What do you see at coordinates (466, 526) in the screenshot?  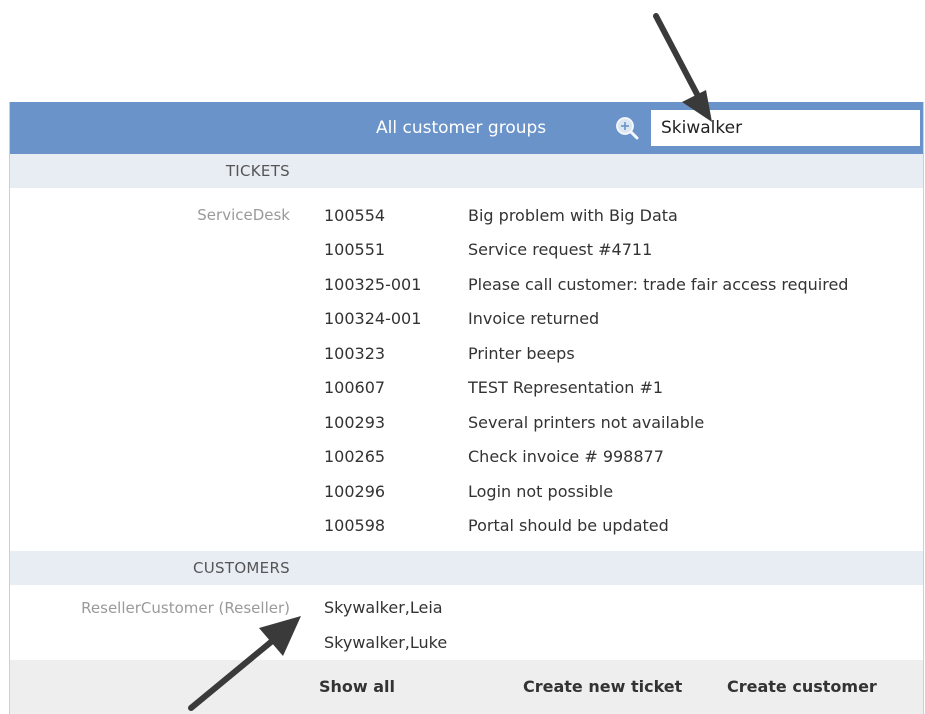 I see `ticket-row: 100598 Portal should be updated` at bounding box center [466, 526].